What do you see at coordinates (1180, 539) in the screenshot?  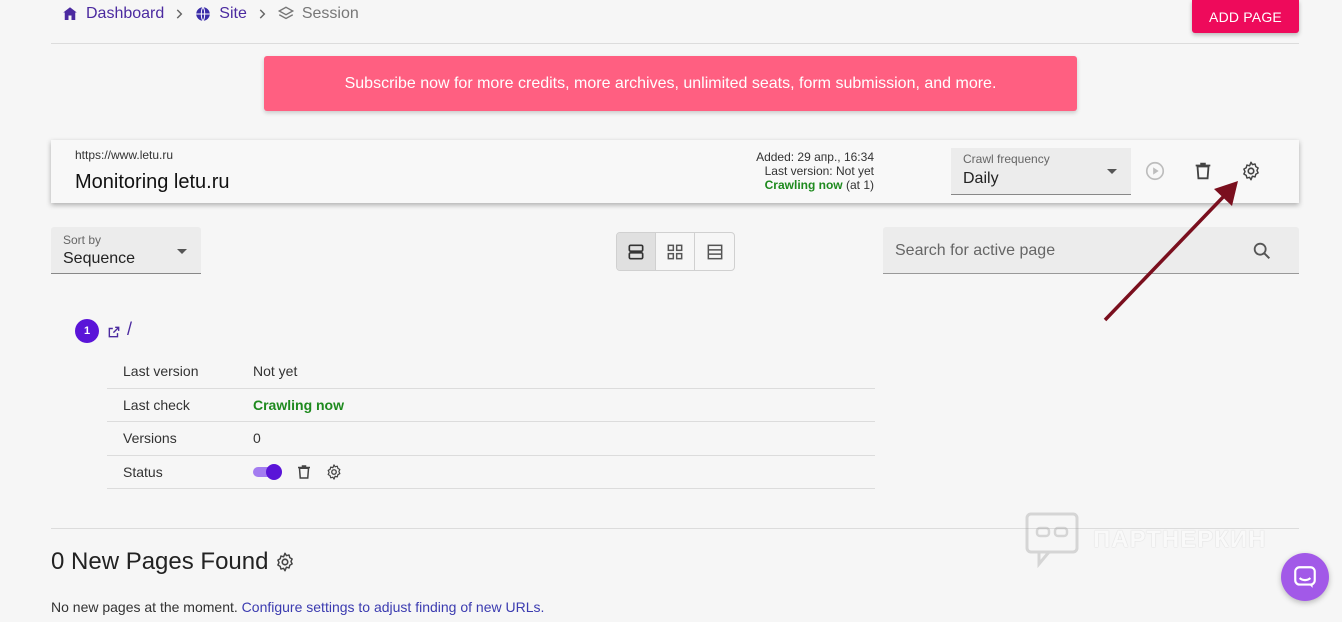 I see `watermark-text: ПАРТНЕРКИН` at bounding box center [1180, 539].